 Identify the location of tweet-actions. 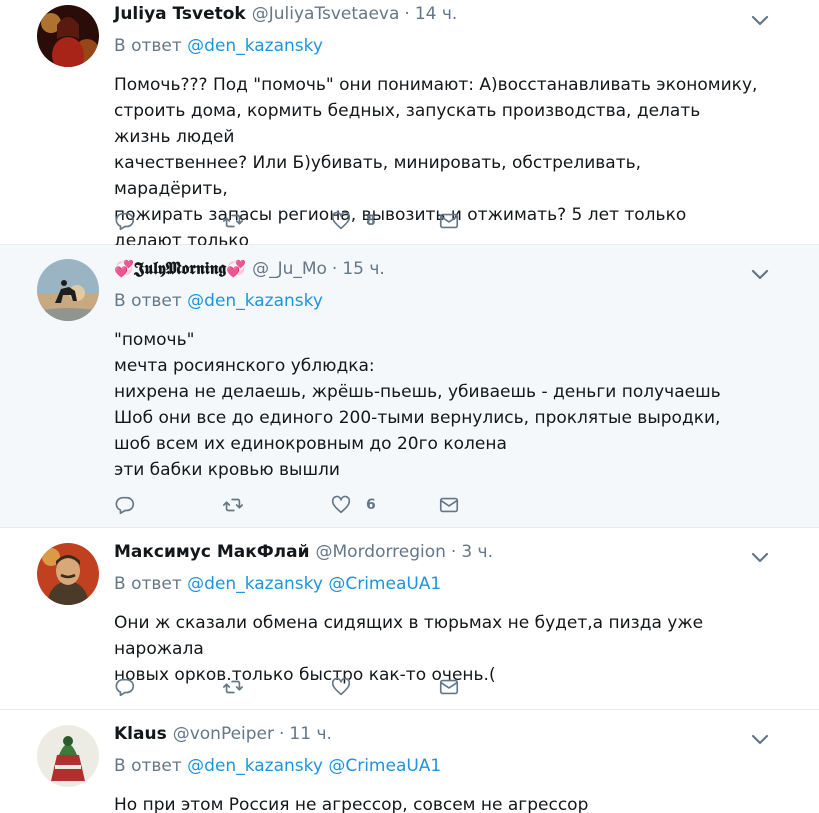
(330, 687).